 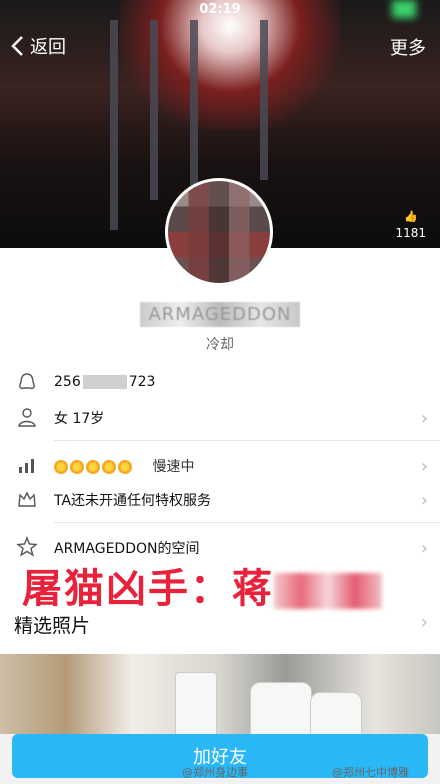 What do you see at coordinates (27, 417) in the screenshot?
I see `person-icon` at bounding box center [27, 417].